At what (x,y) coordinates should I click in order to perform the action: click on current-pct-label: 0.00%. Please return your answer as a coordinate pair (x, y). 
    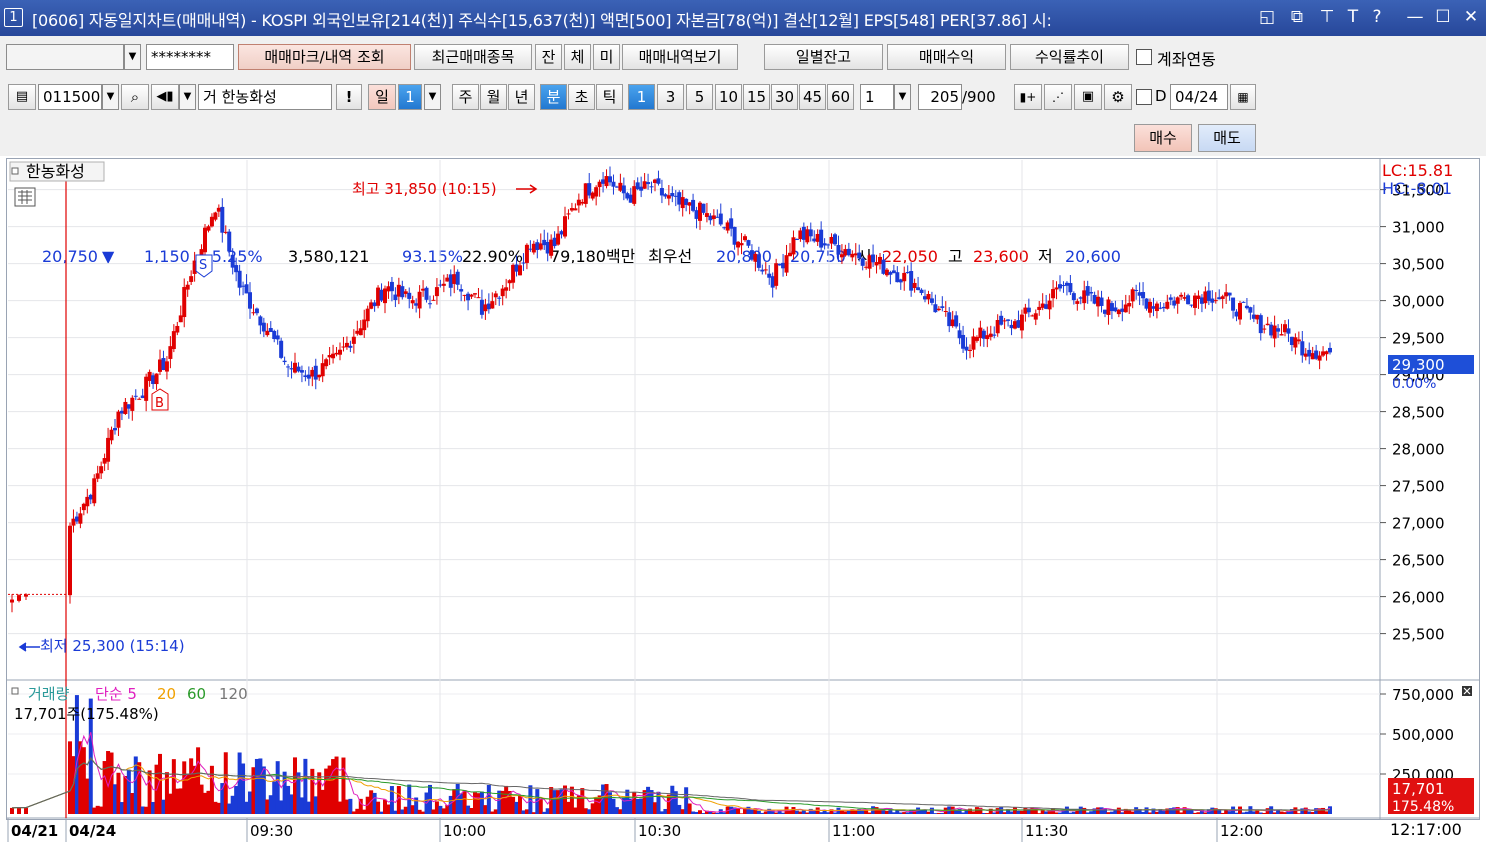
    Looking at the image, I should click on (1414, 384).